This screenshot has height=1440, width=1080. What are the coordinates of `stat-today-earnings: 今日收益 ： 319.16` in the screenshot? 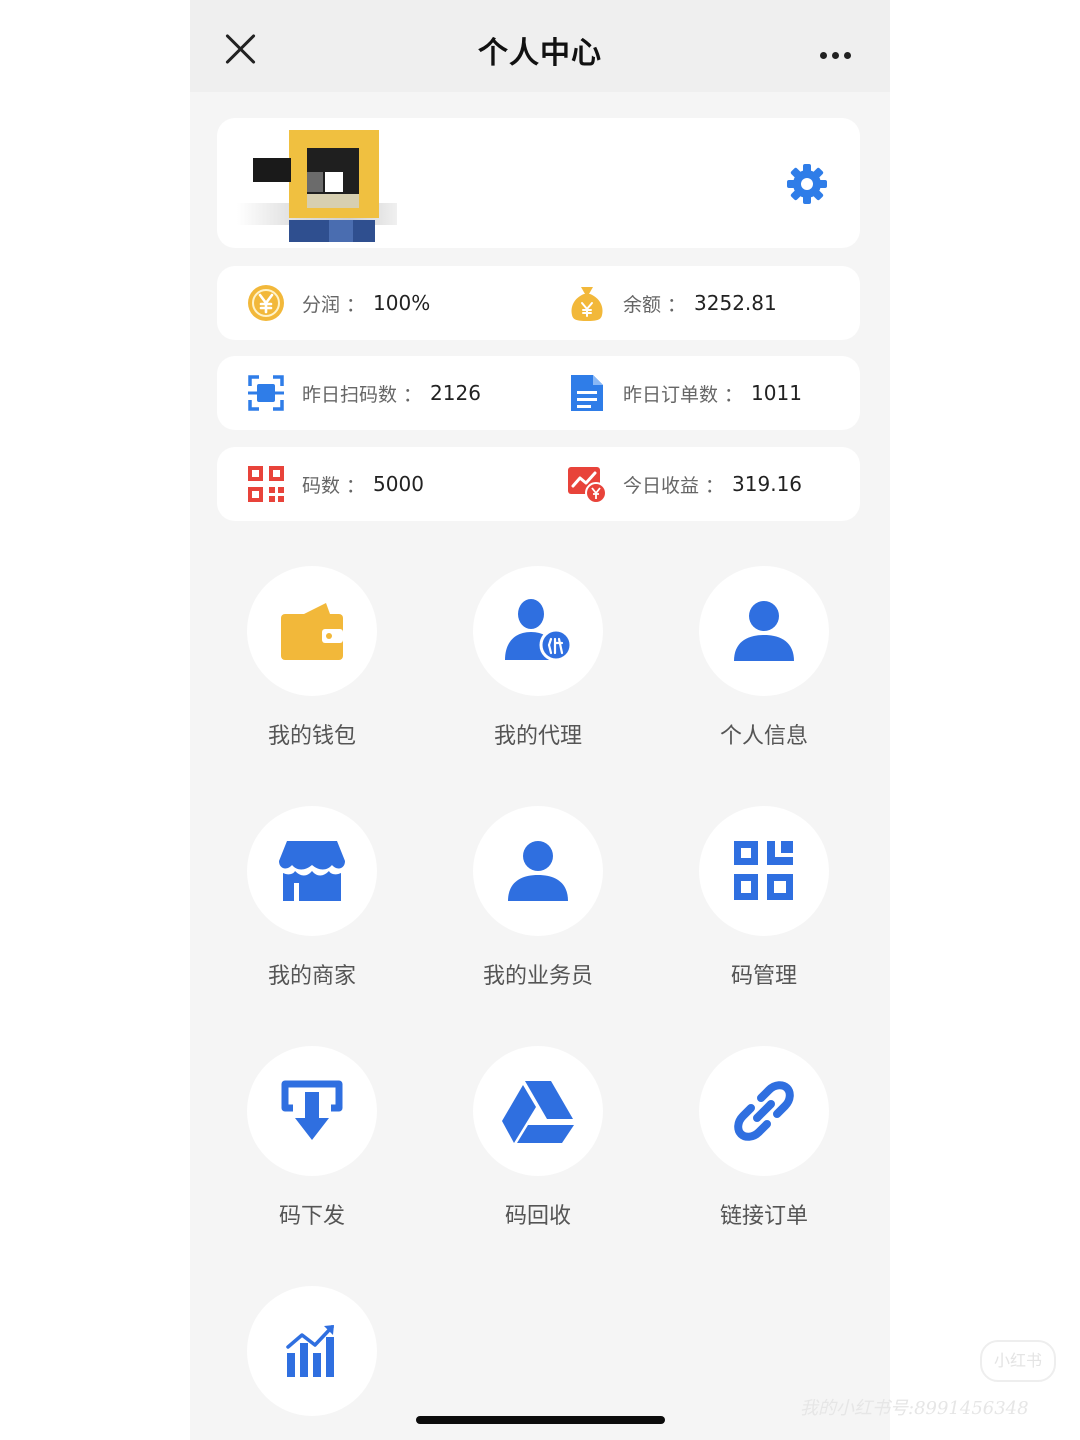 It's located at (684, 484).